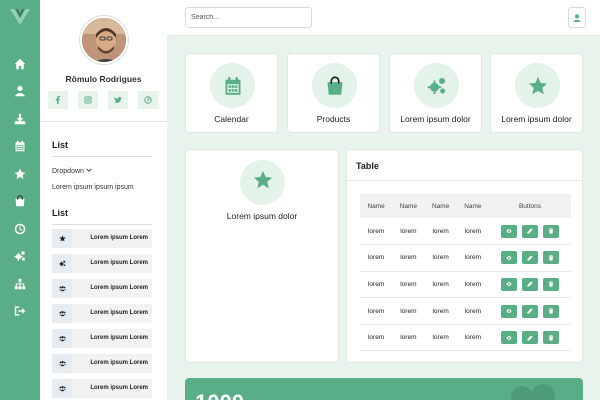 This screenshot has height=400, width=600. Describe the element at coordinates (20, 119) in the screenshot. I see `download-icon` at that location.